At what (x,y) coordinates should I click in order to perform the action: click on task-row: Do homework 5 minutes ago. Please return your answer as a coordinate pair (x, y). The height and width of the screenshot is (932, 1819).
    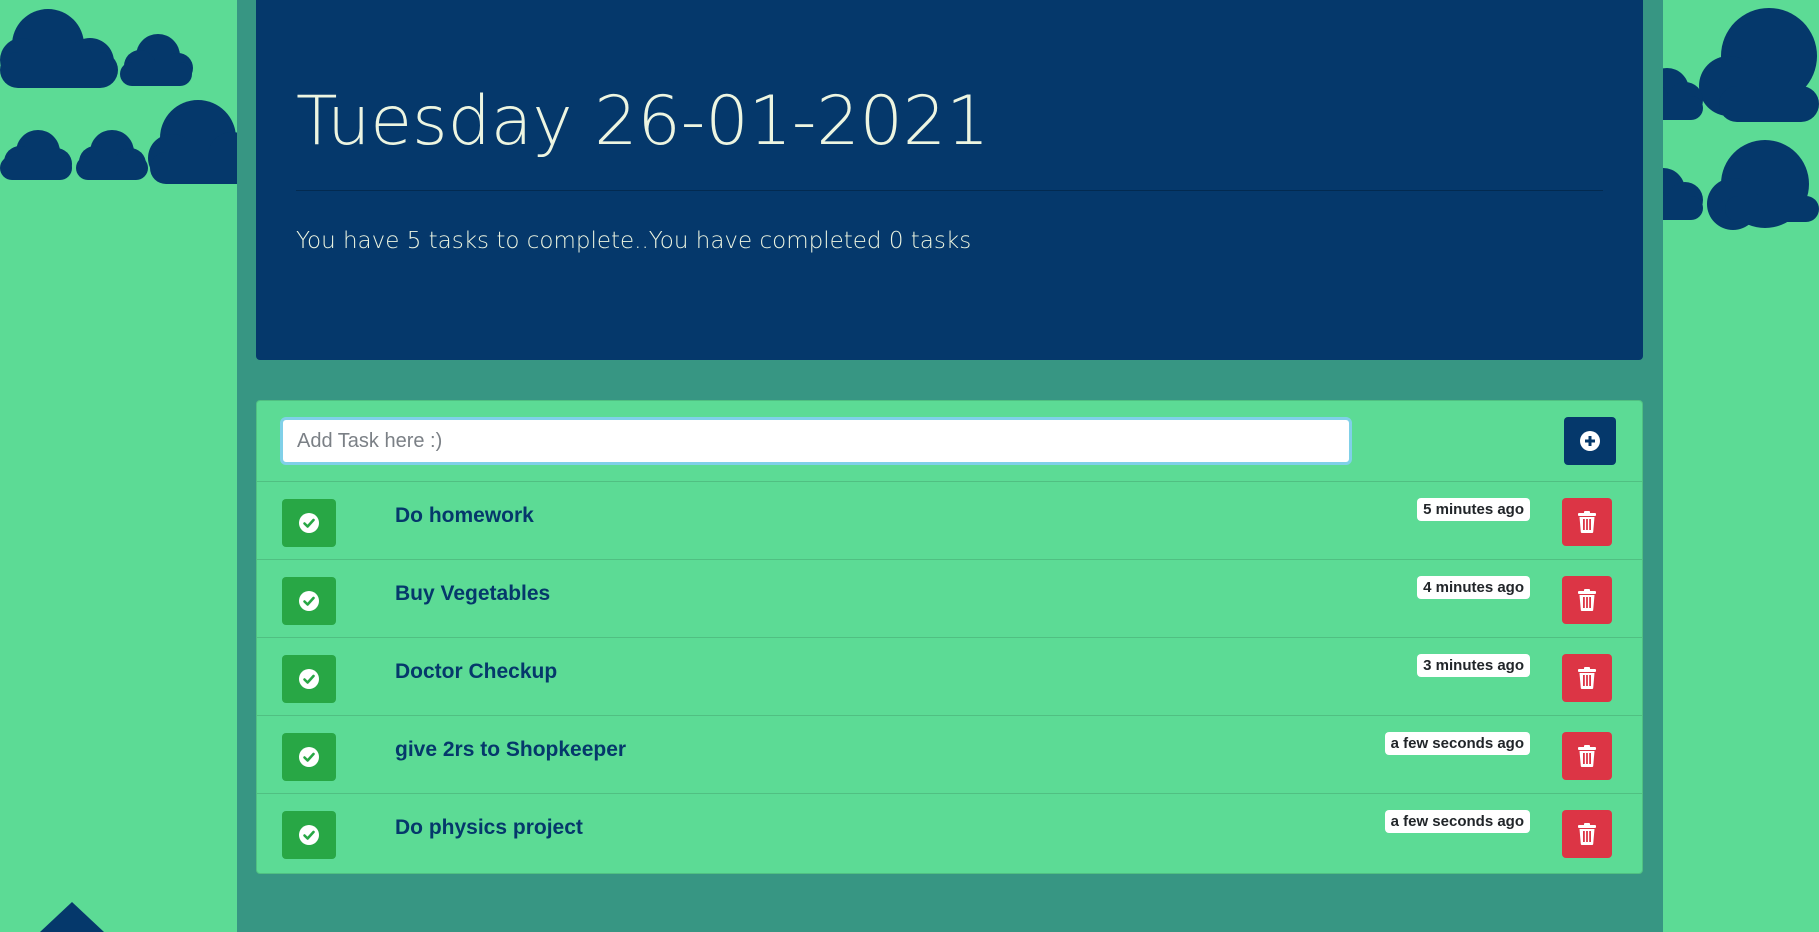
    Looking at the image, I should click on (949, 521).